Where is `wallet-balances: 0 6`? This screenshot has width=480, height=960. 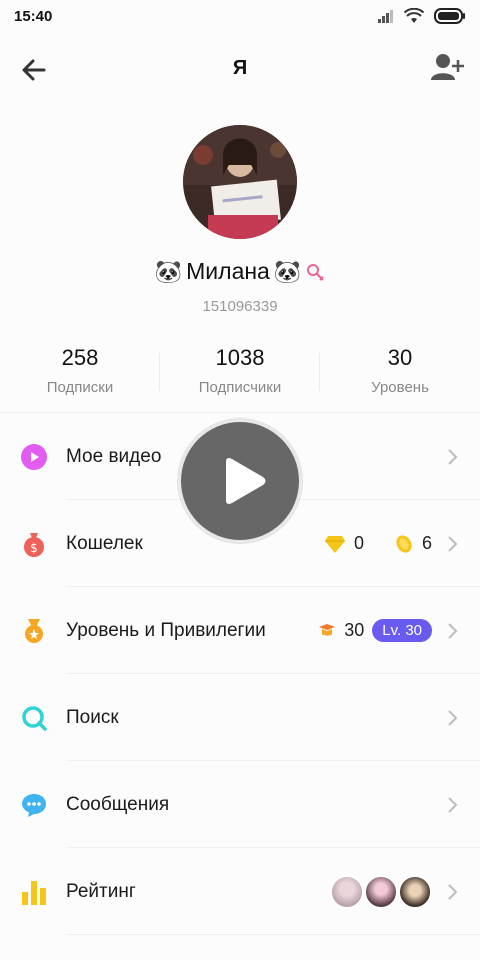
wallet-balances: 0 6 is located at coordinates (378, 543).